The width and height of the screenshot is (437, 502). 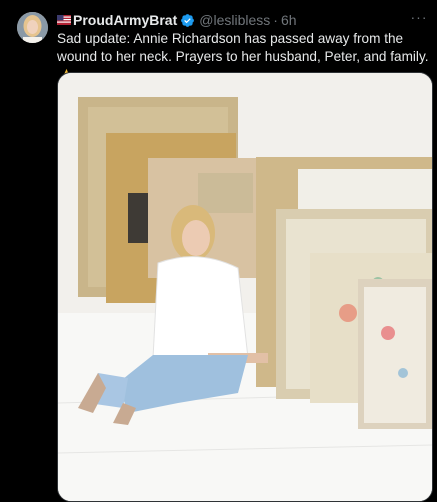 What do you see at coordinates (125, 20) in the screenshot?
I see `display-name: ProudArmyBrat` at bounding box center [125, 20].